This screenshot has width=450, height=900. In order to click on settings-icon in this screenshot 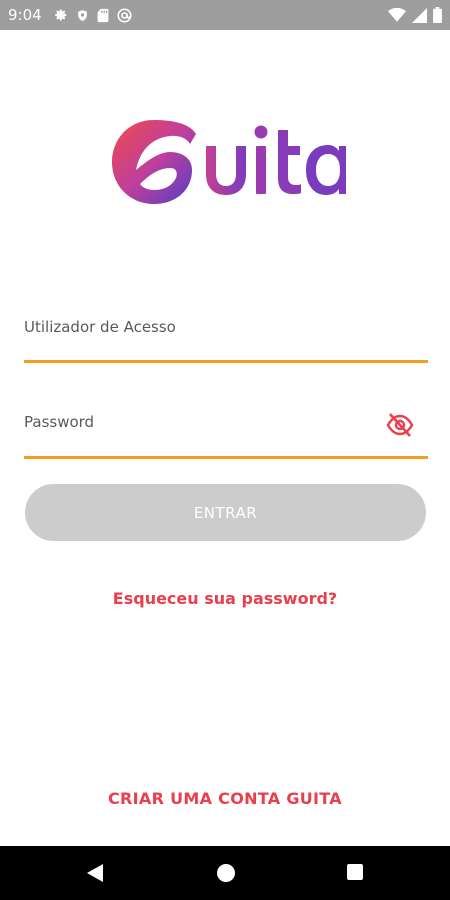, I will do `click(61, 15)`.